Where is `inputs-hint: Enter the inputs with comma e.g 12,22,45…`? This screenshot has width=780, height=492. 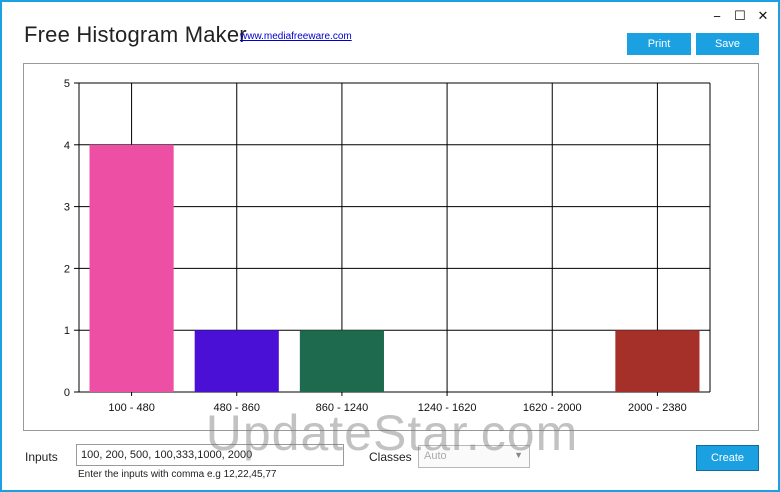 inputs-hint: Enter the inputs with comma e.g 12,22,45… is located at coordinates (177, 474).